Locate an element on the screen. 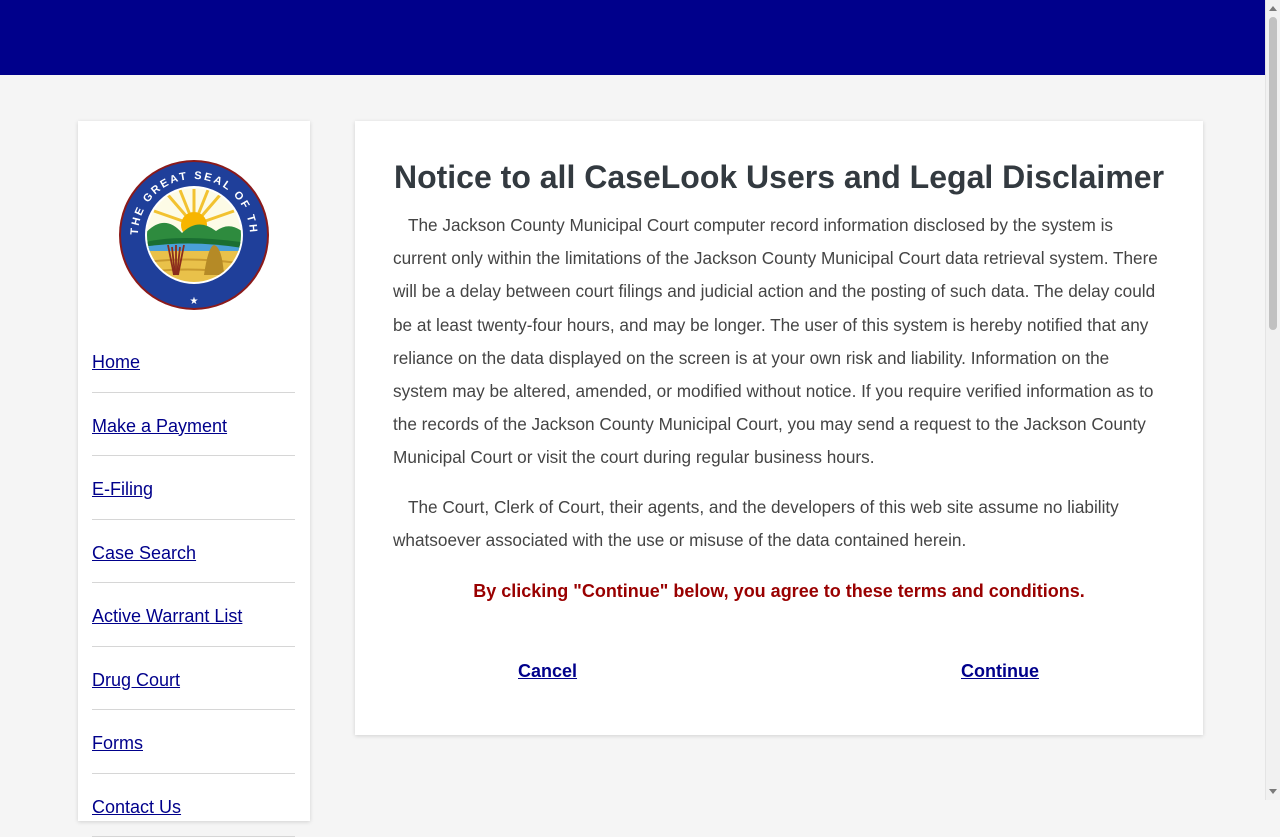  nav-item-make-a-payment: Make a Payment is located at coordinates (193, 425).